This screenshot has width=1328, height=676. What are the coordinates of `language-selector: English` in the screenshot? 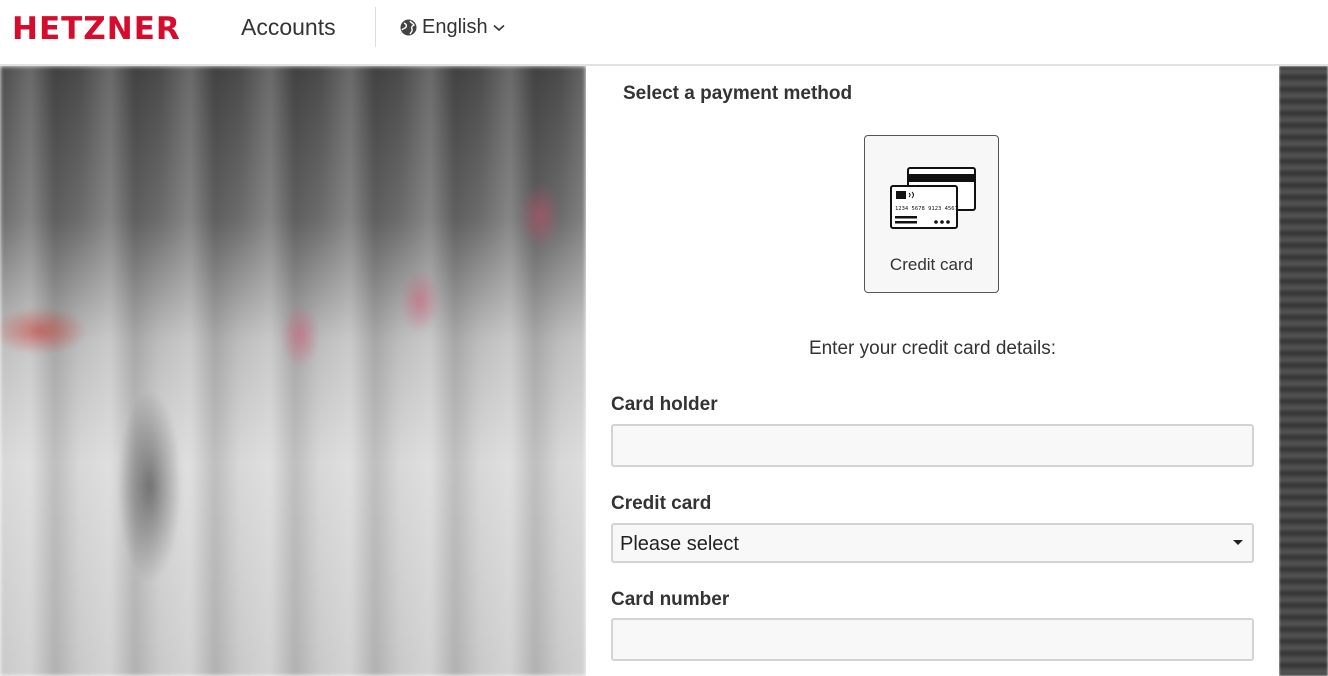 It's located at (452, 27).